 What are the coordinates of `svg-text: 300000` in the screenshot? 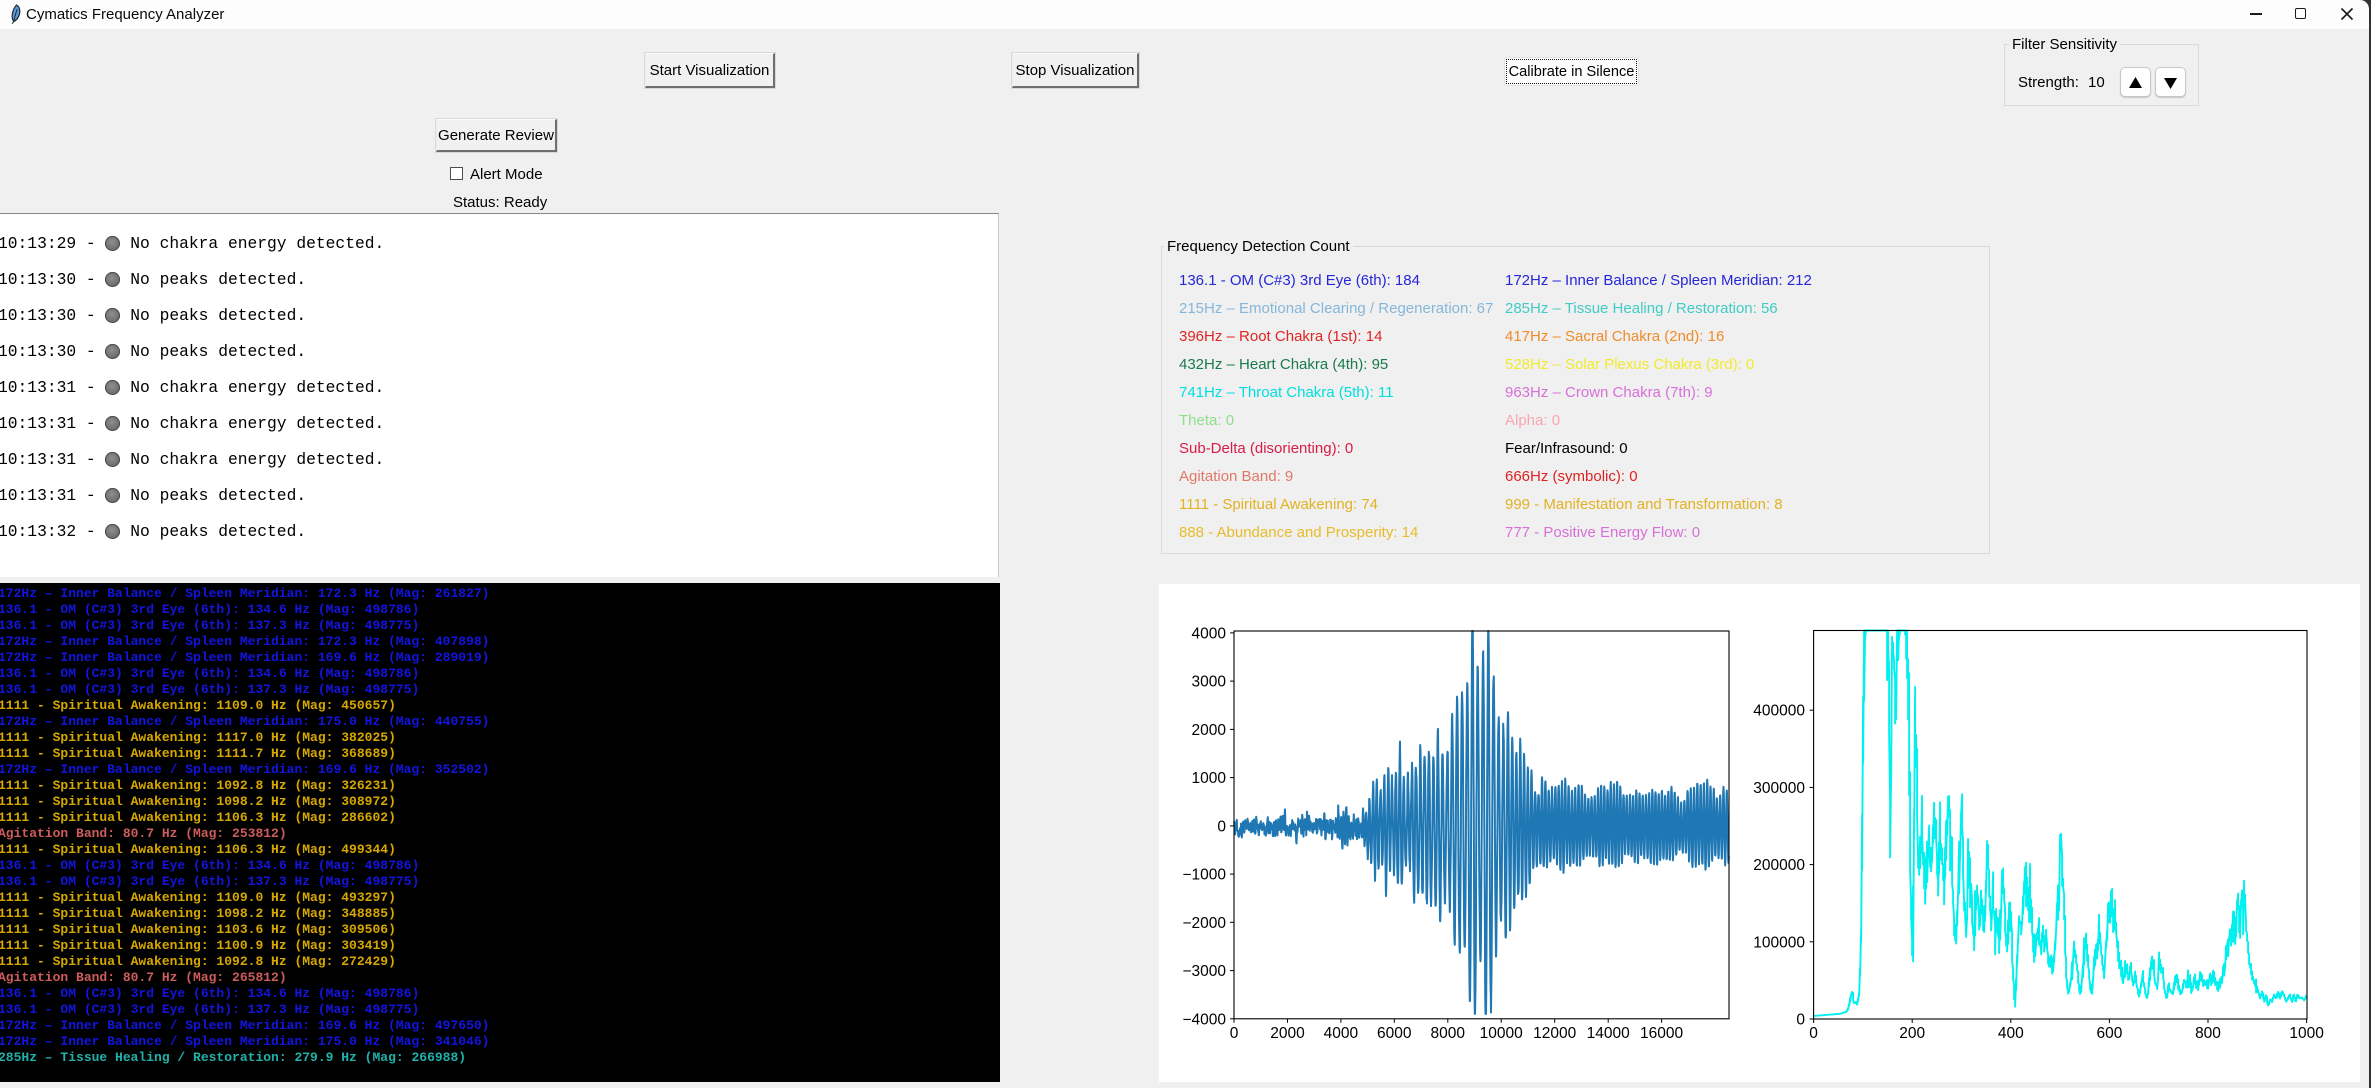 It's located at (1779, 788).